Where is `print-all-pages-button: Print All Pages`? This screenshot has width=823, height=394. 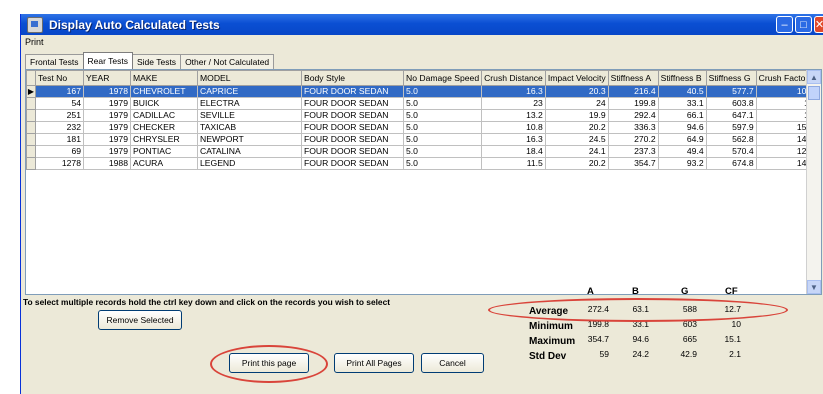 print-all-pages-button: Print All Pages is located at coordinates (374, 363).